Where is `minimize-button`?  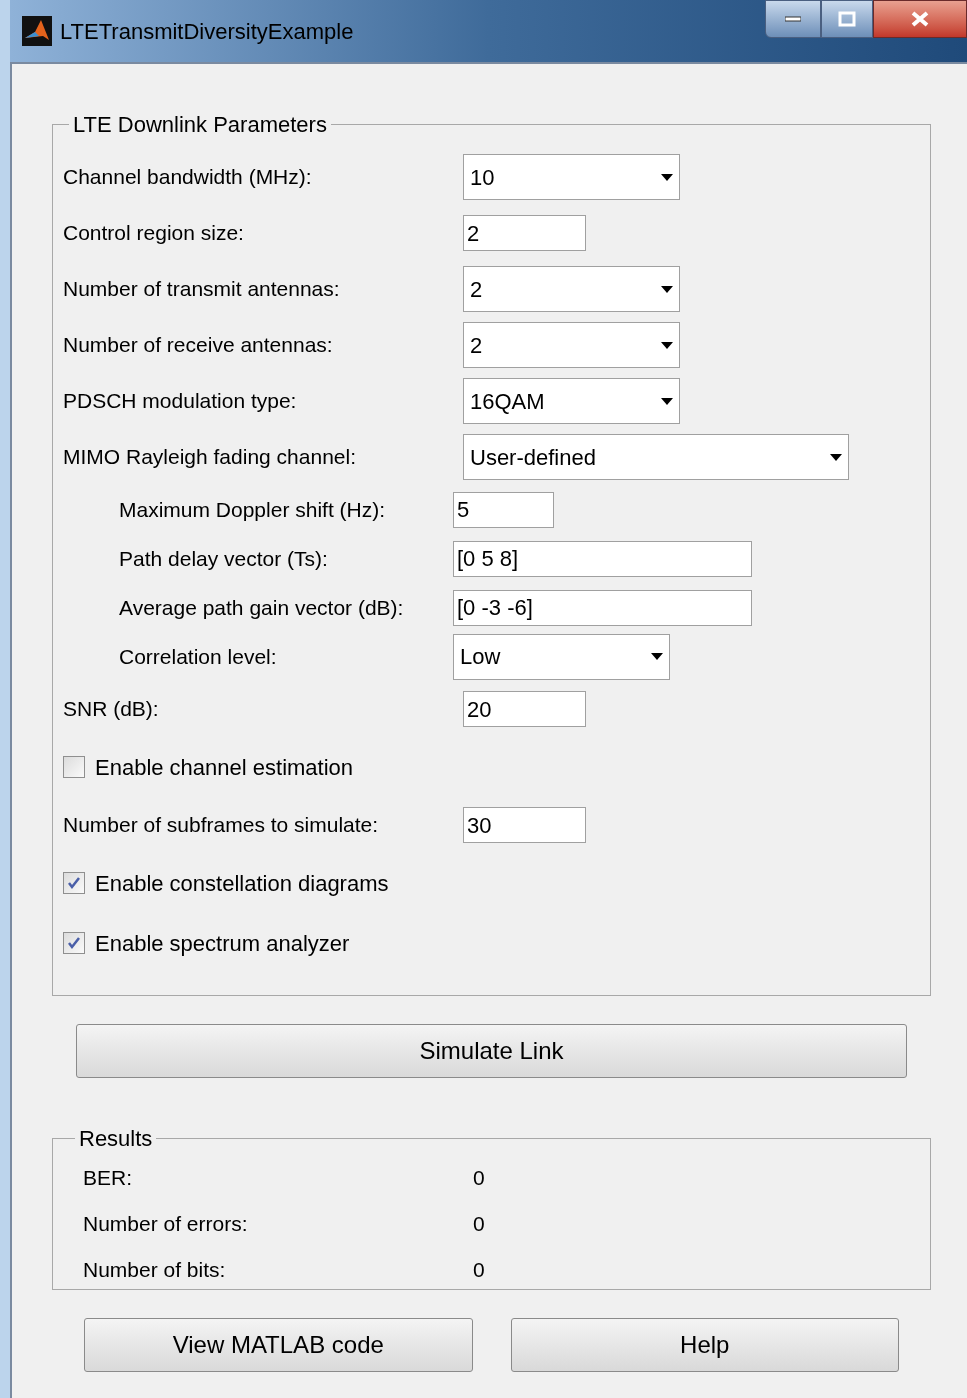 minimize-button is located at coordinates (793, 19).